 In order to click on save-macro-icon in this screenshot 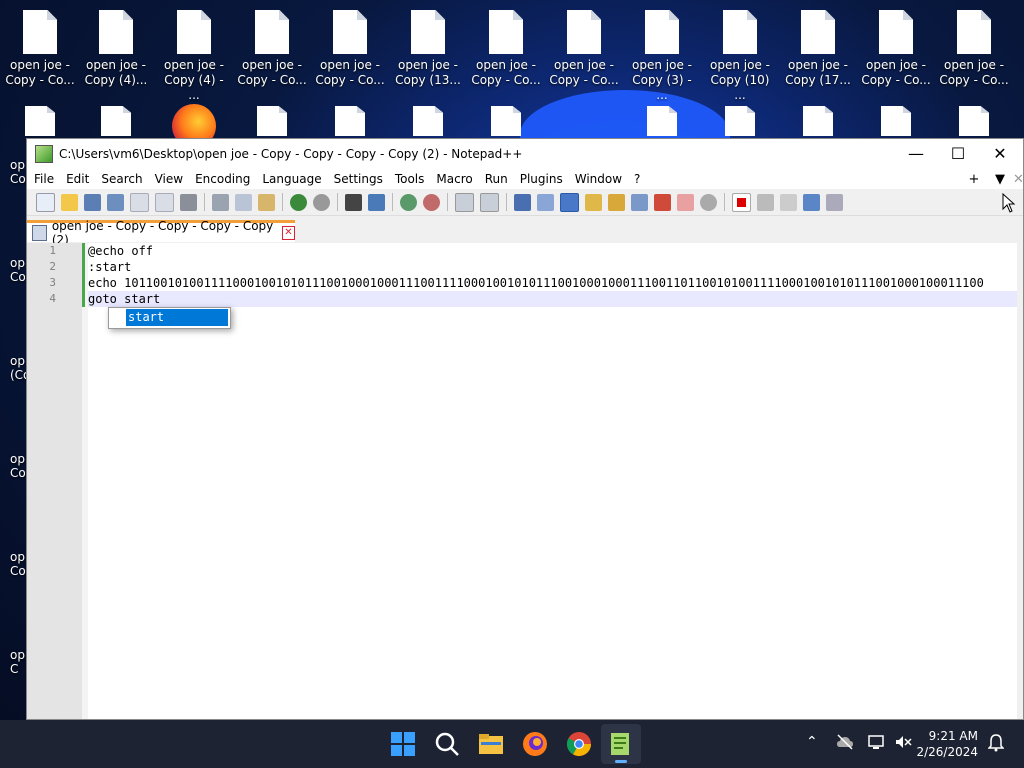, I will do `click(834, 202)`.